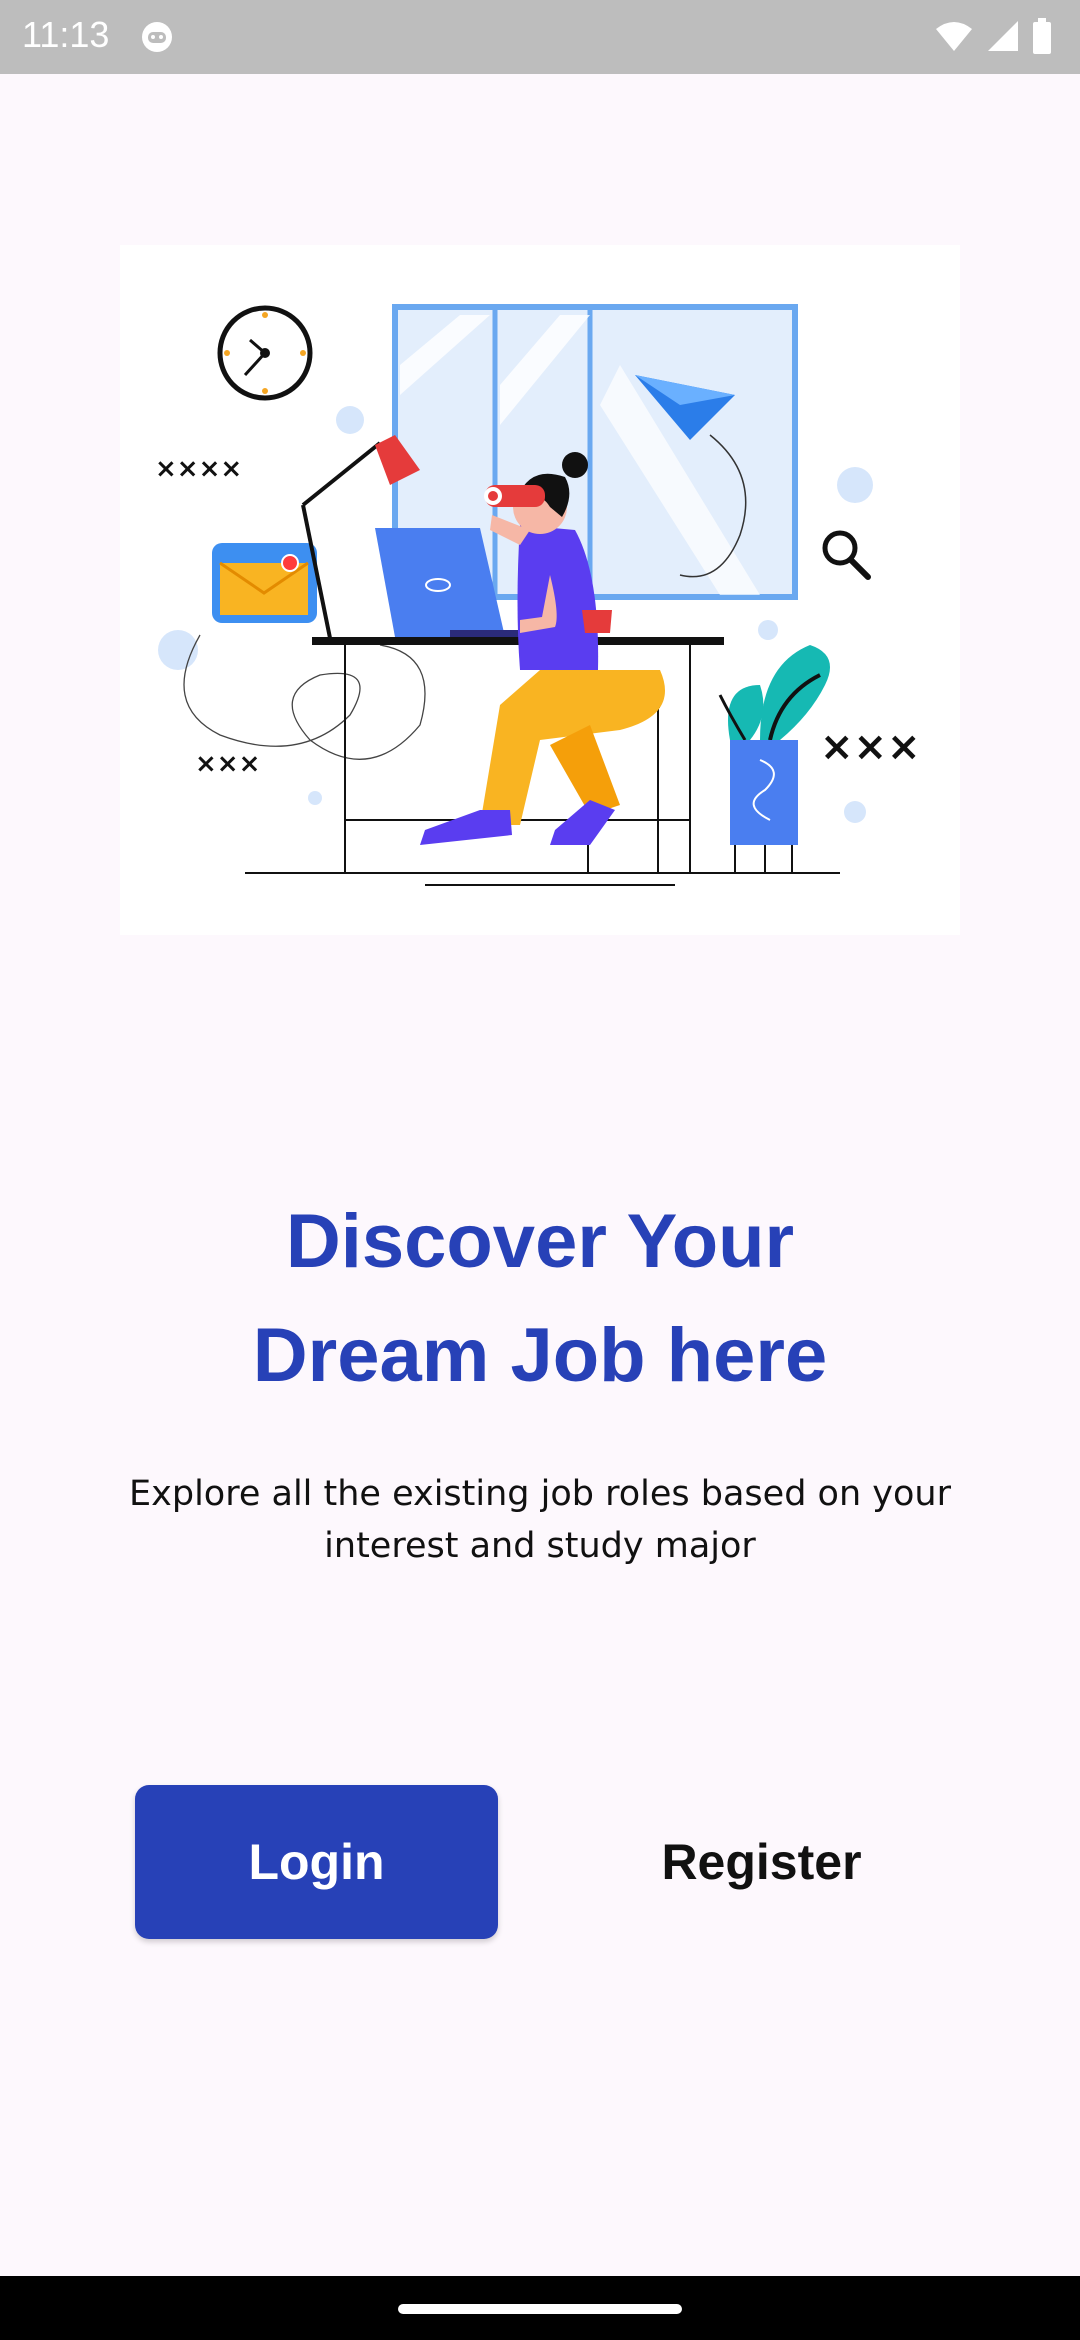 This screenshot has width=1080, height=2340. What do you see at coordinates (540, 1355) in the screenshot?
I see `headline-line-2: Dream Job here` at bounding box center [540, 1355].